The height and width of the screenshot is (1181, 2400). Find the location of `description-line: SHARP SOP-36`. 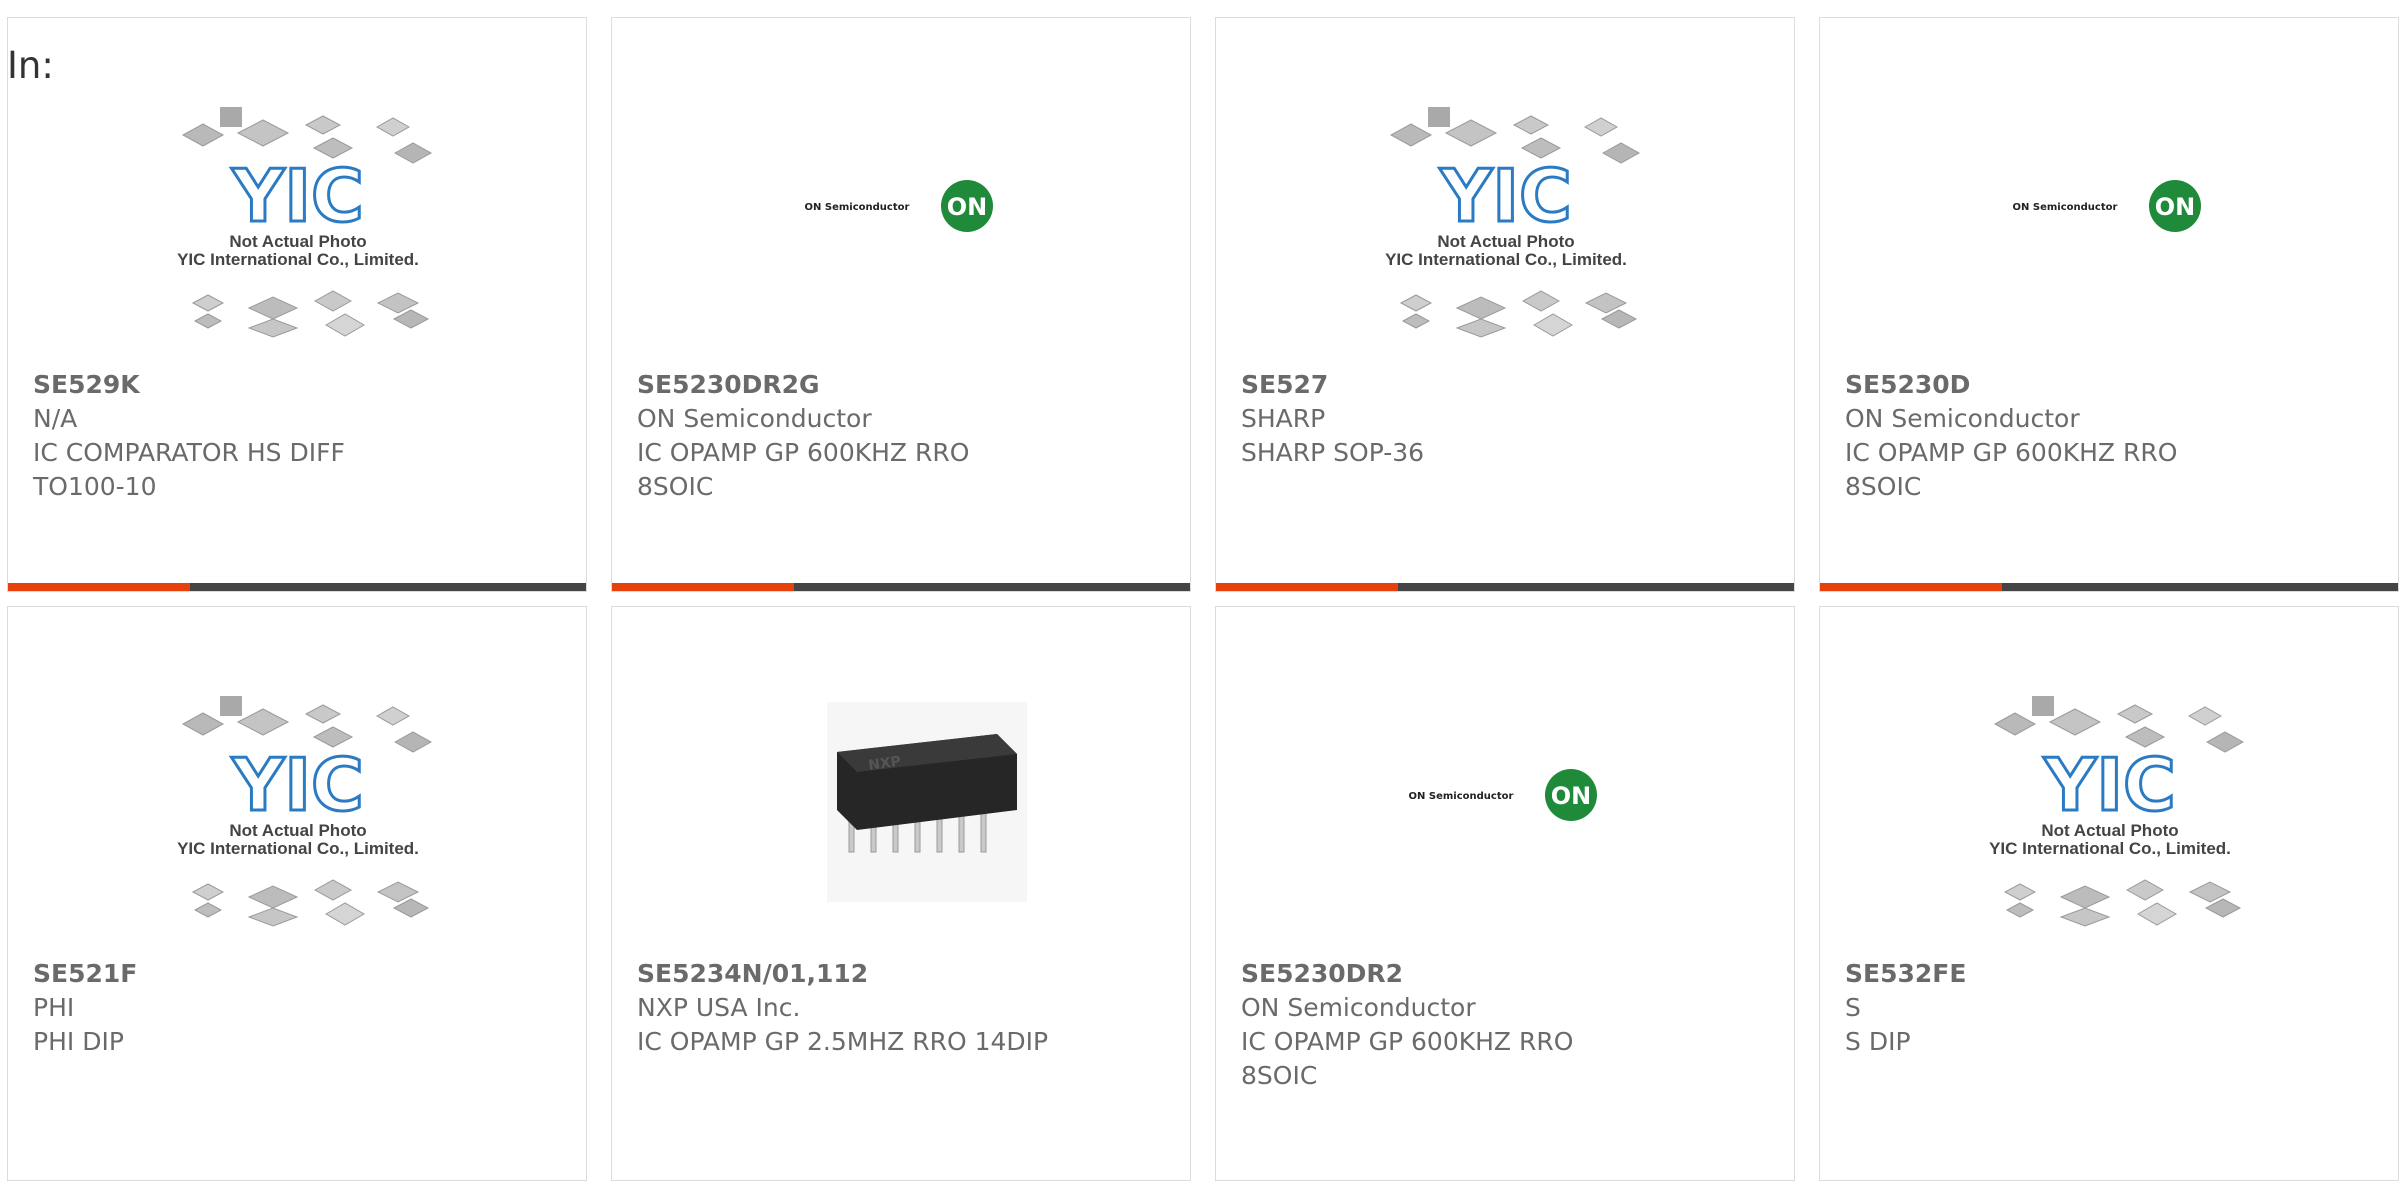

description-line: SHARP SOP-36 is located at coordinates (1333, 452).